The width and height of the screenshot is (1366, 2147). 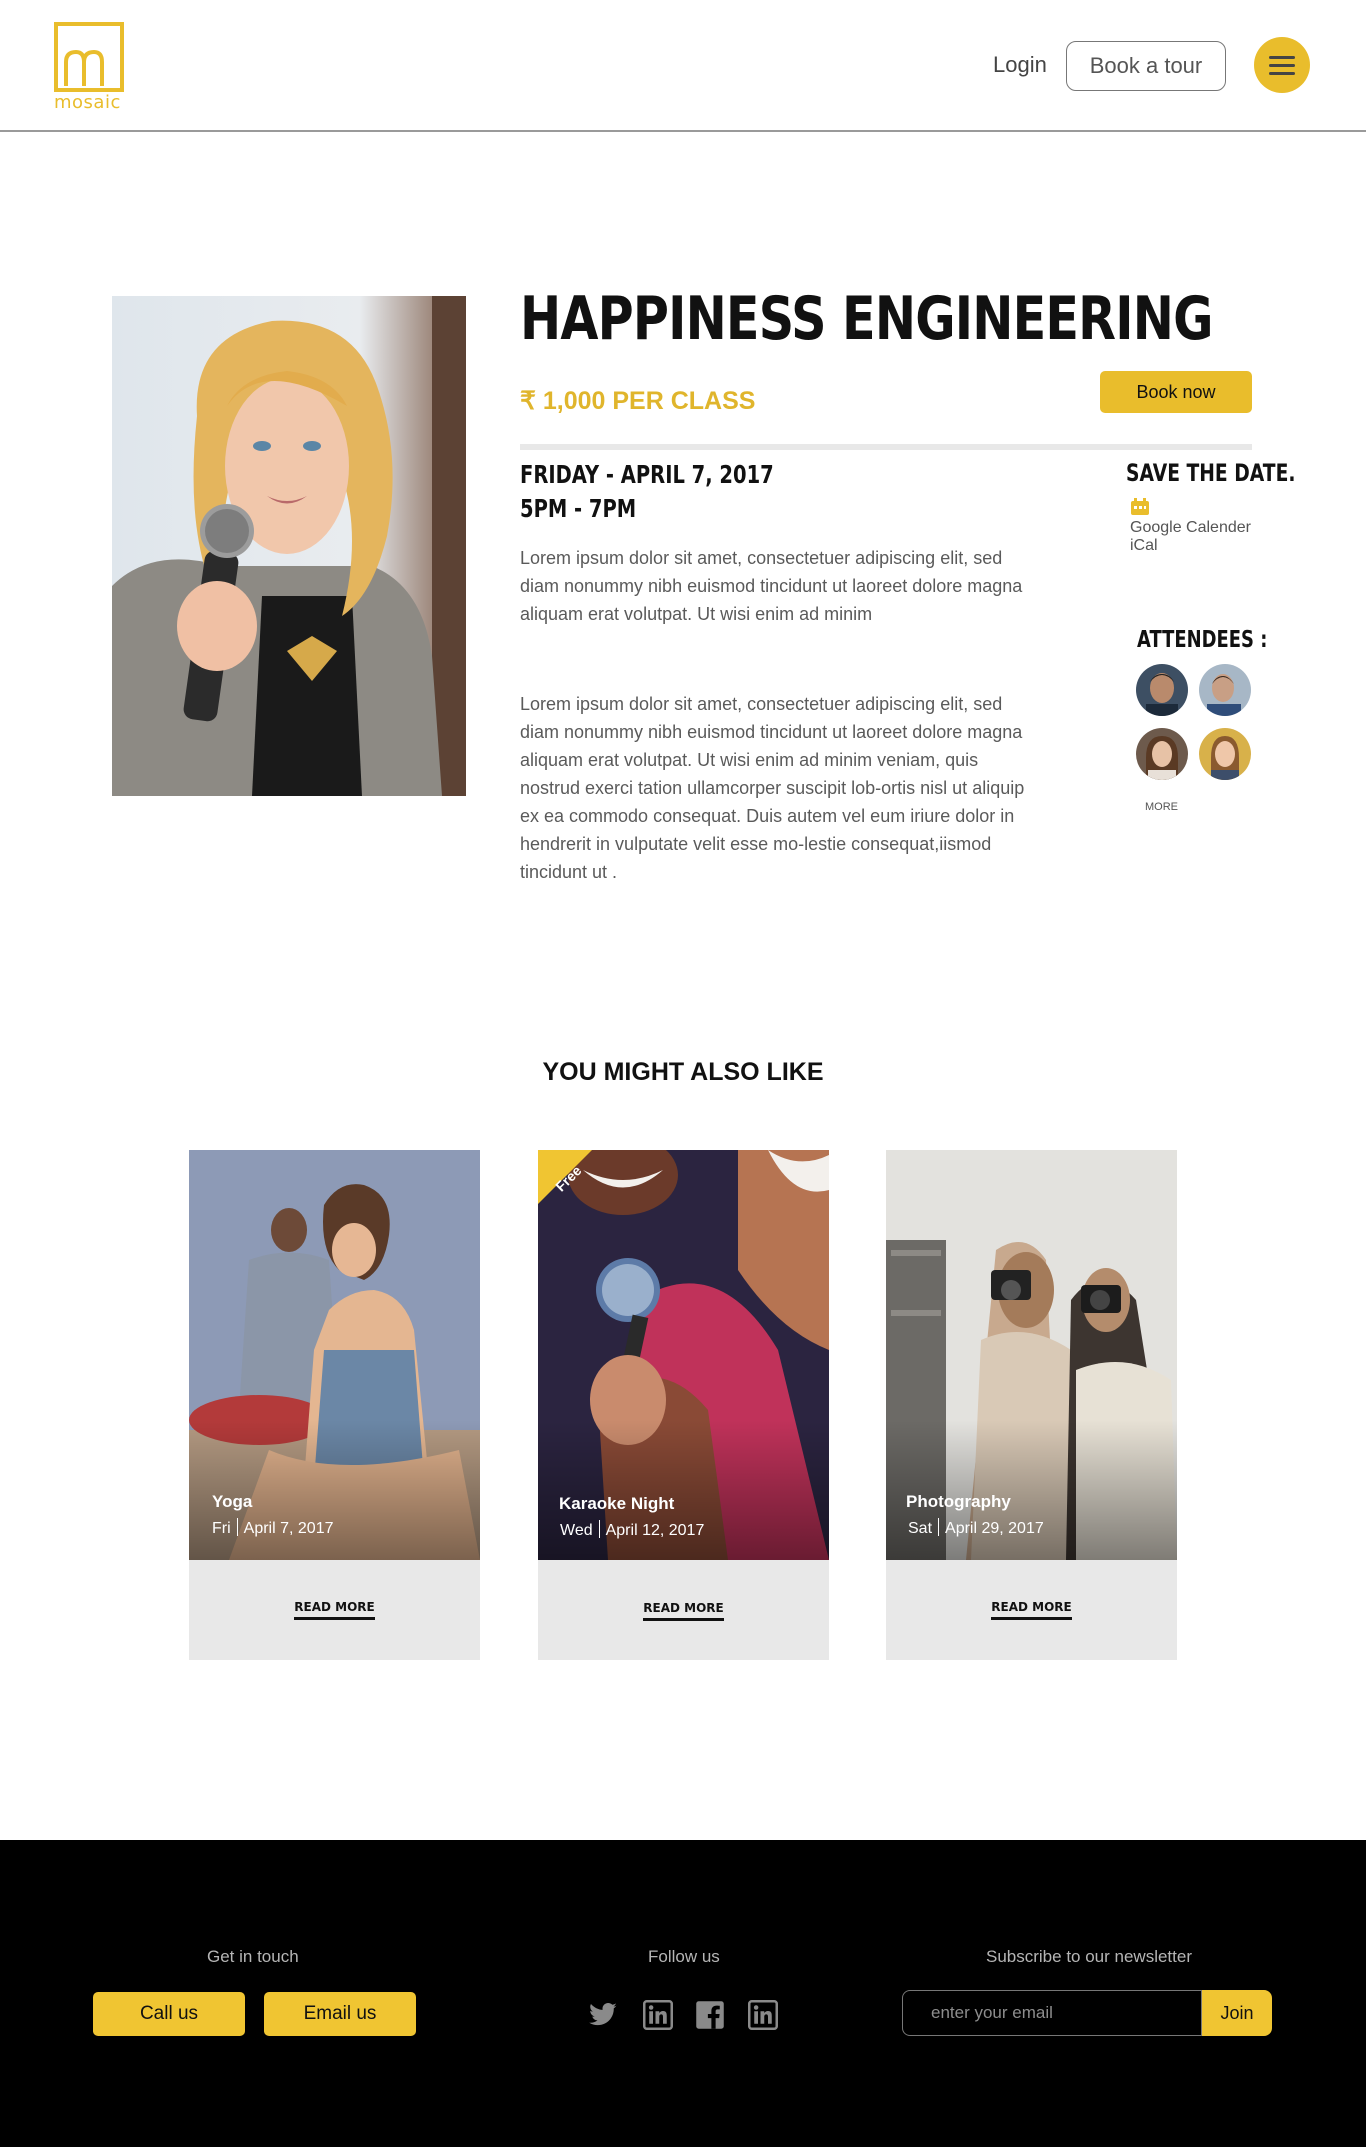 What do you see at coordinates (1146, 66) in the screenshot?
I see `book-tour-button: Book a tour` at bounding box center [1146, 66].